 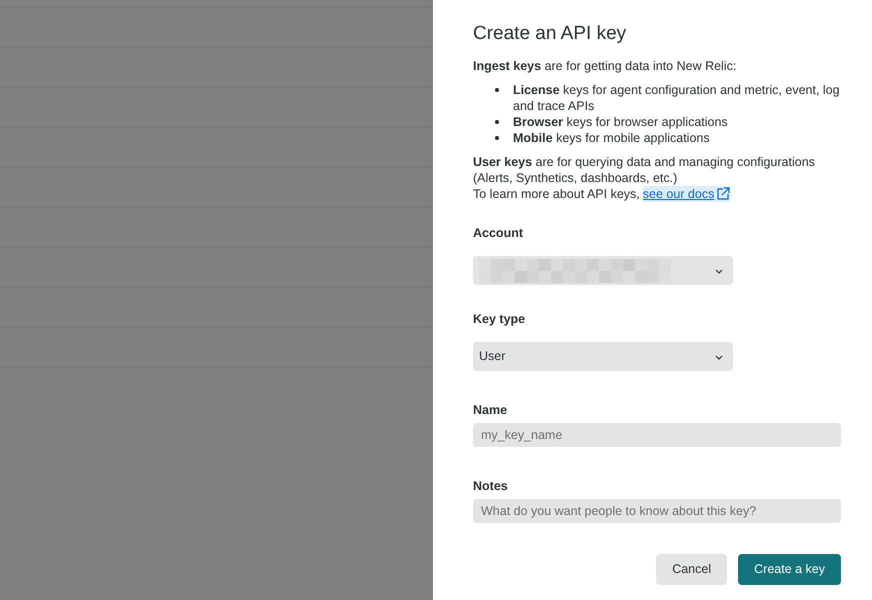 What do you see at coordinates (556, 194) in the screenshot?
I see `learn-more-text: To learn more about API keys,` at bounding box center [556, 194].